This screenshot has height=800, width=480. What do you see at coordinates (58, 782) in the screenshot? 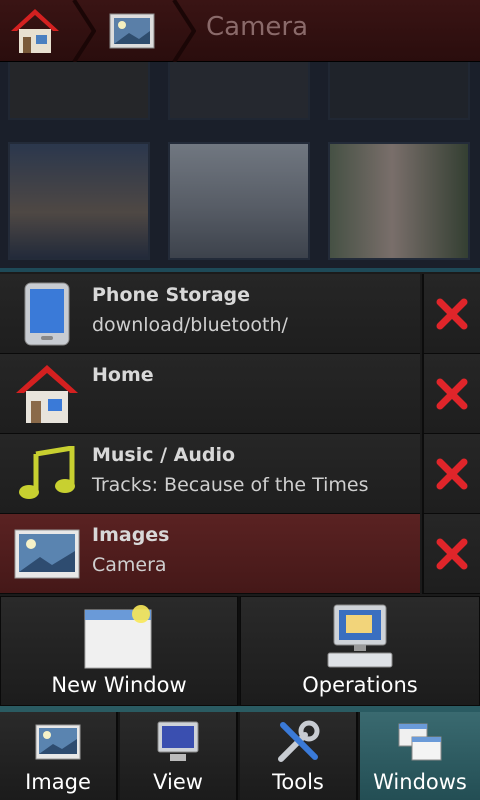
I see `tab-label: Image` at bounding box center [58, 782].